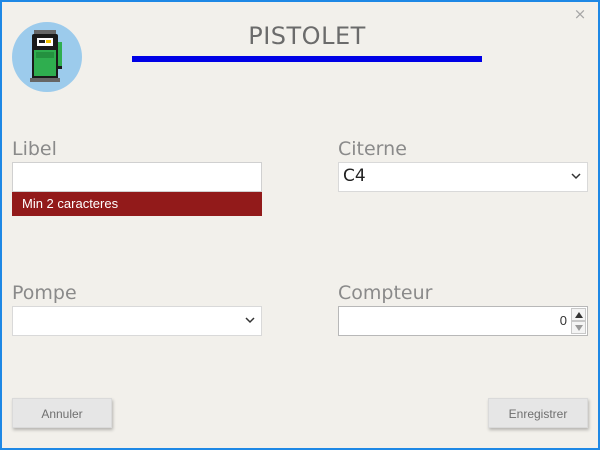  I want to click on pompe-select, so click(137, 321).